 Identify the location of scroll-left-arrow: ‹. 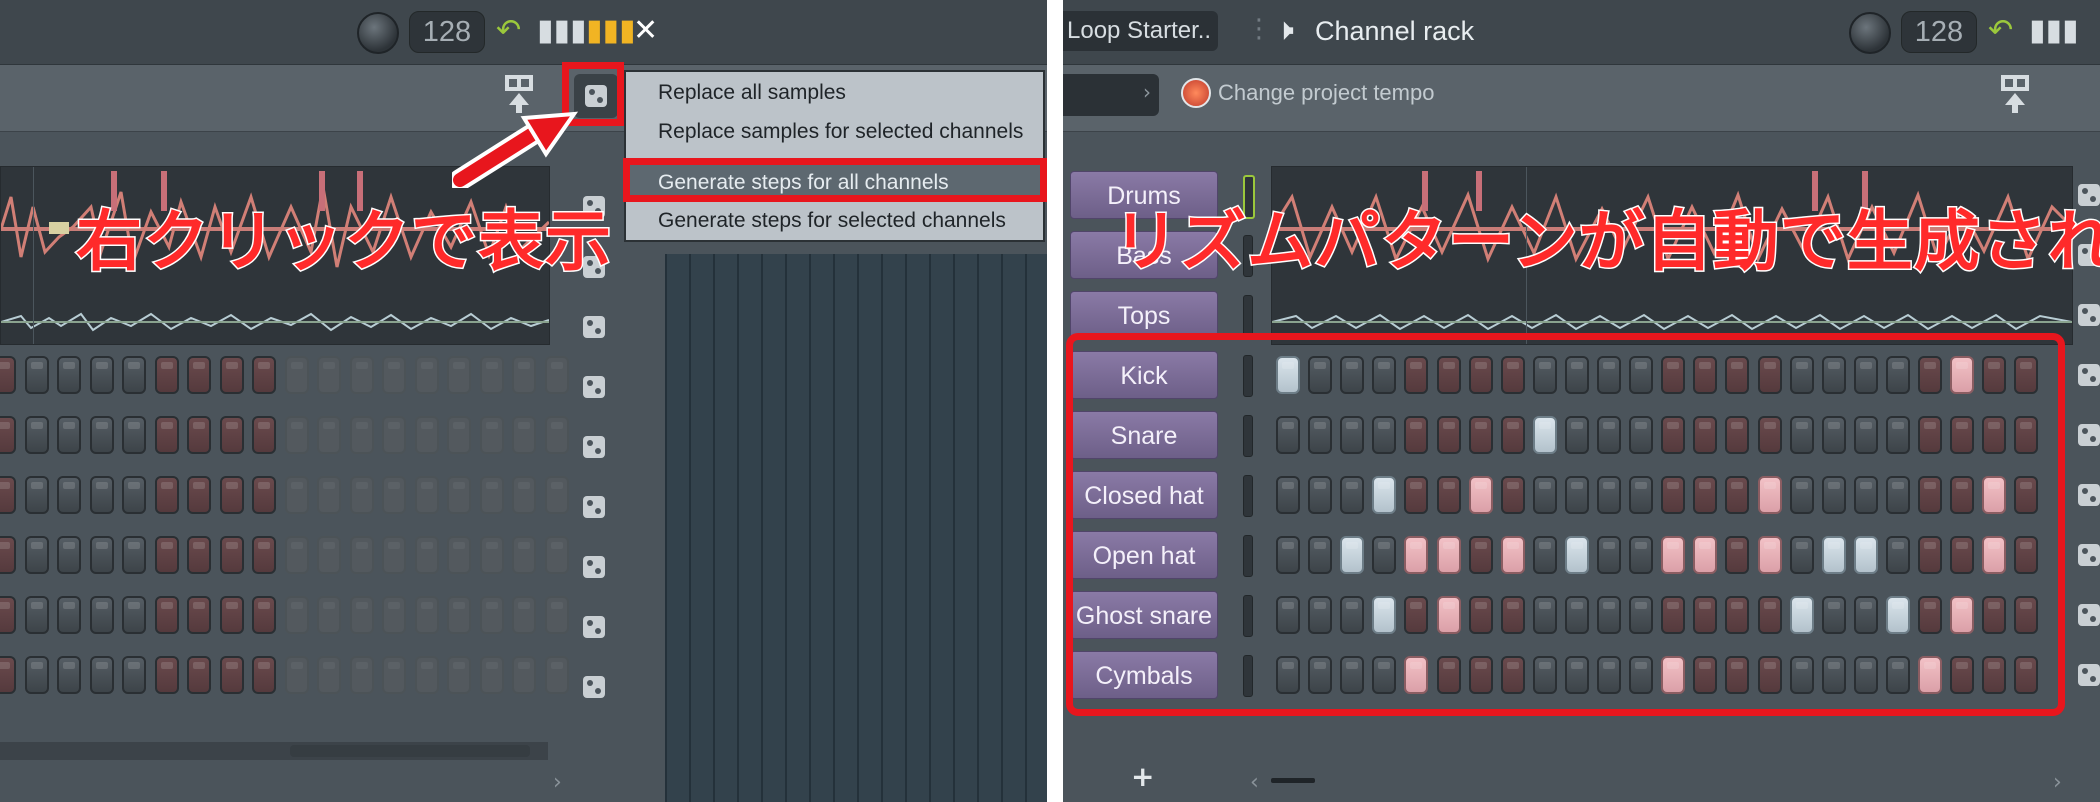
(1254, 782).